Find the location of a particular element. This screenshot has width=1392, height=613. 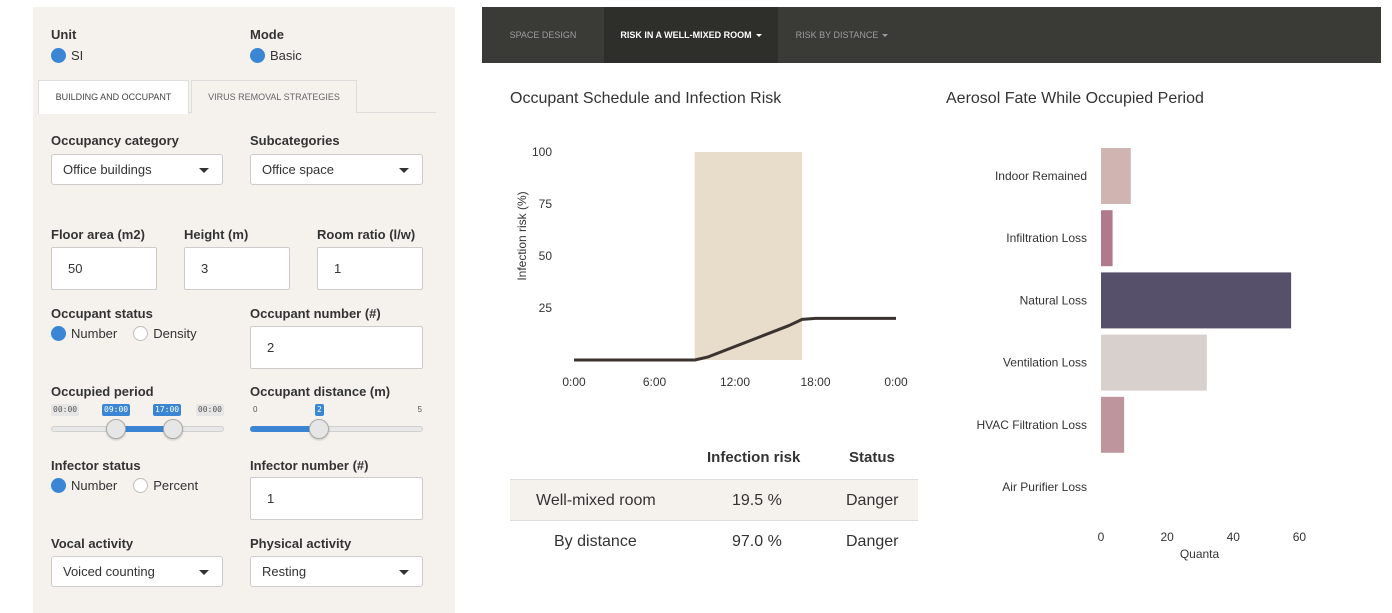

x-tick-label: 0:00 is located at coordinates (574, 382).